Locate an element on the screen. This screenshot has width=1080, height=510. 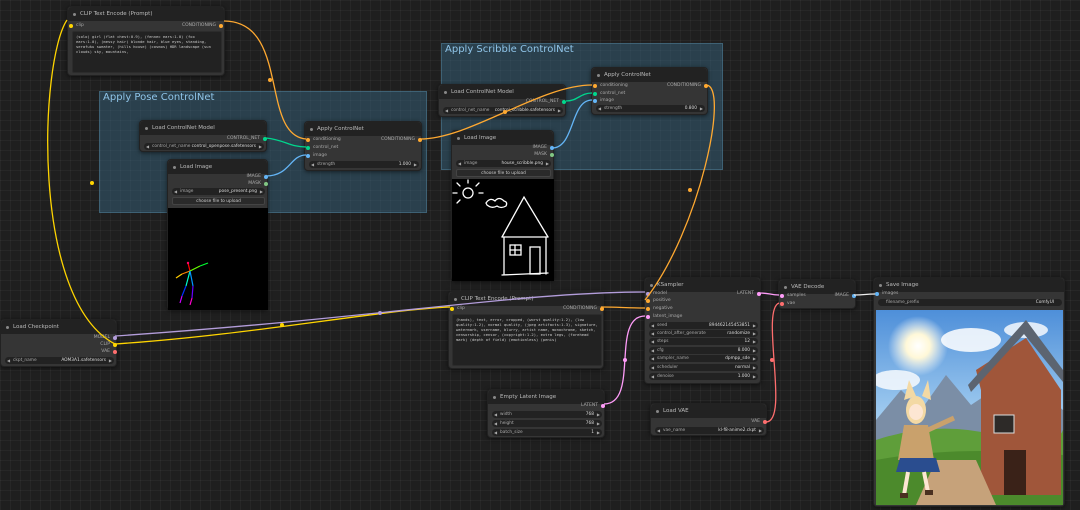
node-load-vae: Load VAE VAE ◀ vae_name kl-f8-anime2.ckpt ▶ is located at coordinates (708, 419).